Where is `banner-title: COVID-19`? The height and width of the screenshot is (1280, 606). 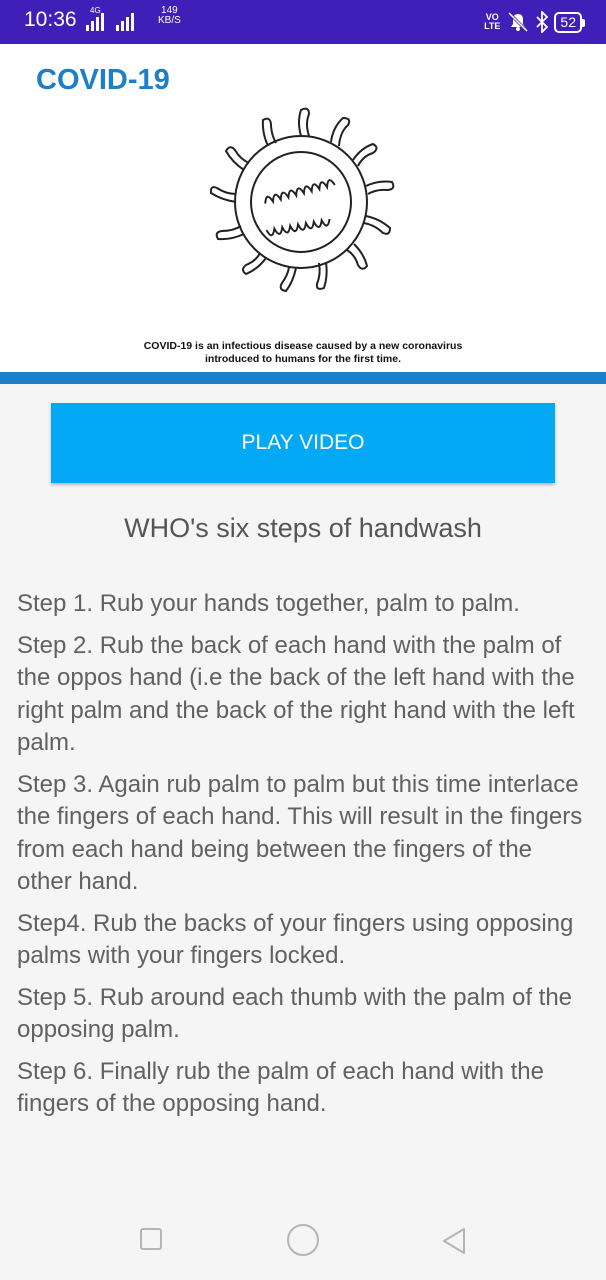 banner-title: COVID-19 is located at coordinates (103, 80).